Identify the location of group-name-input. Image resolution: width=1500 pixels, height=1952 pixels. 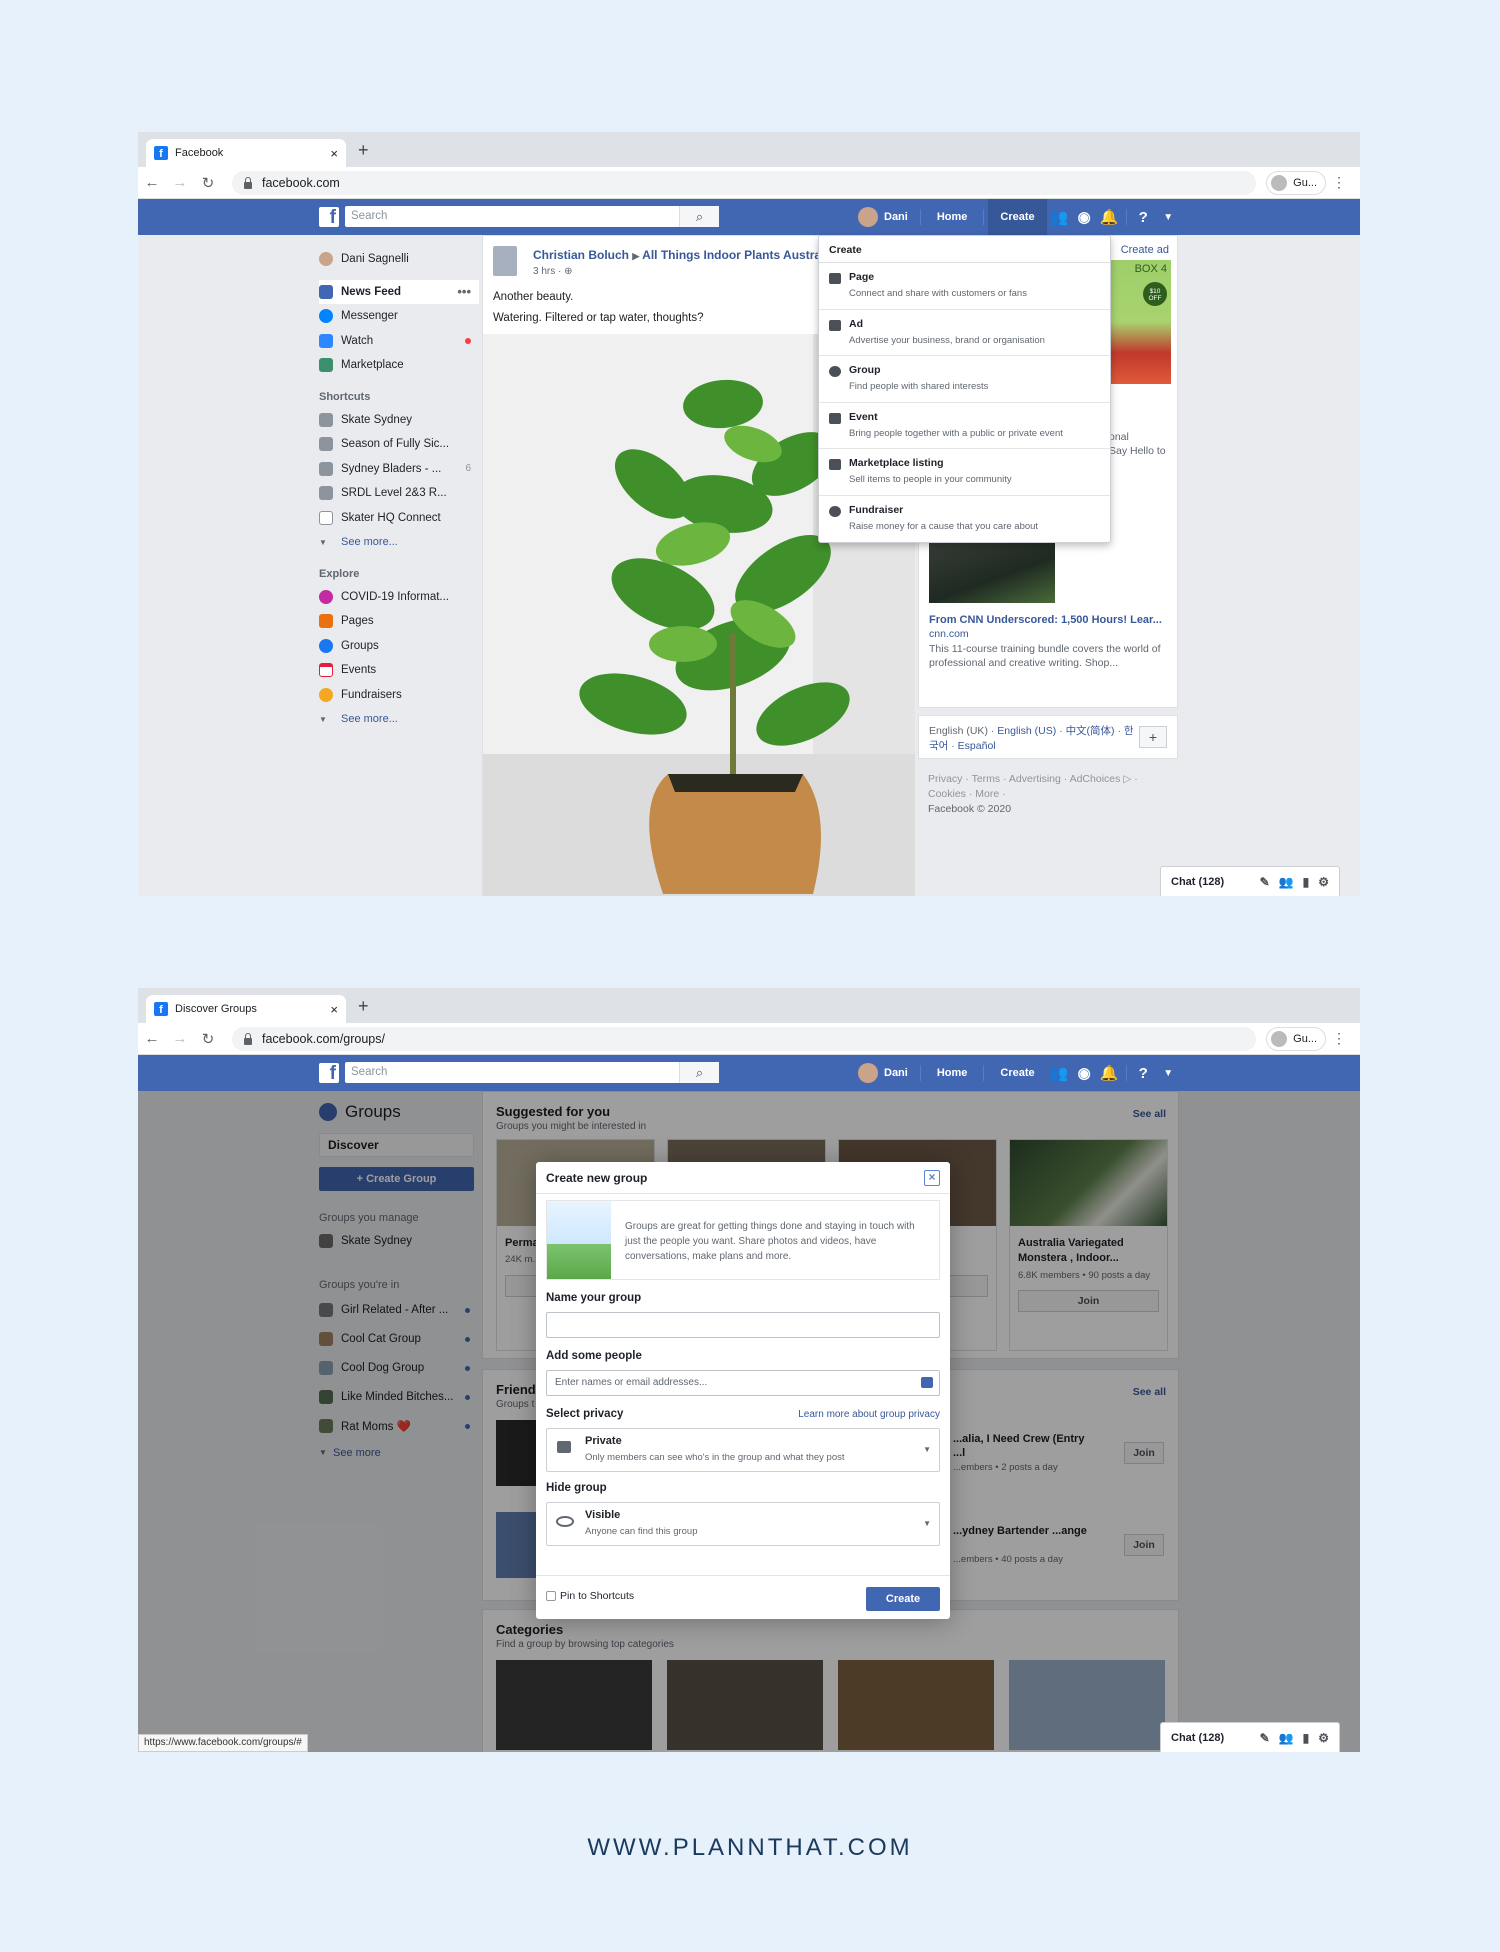
(743, 1325).